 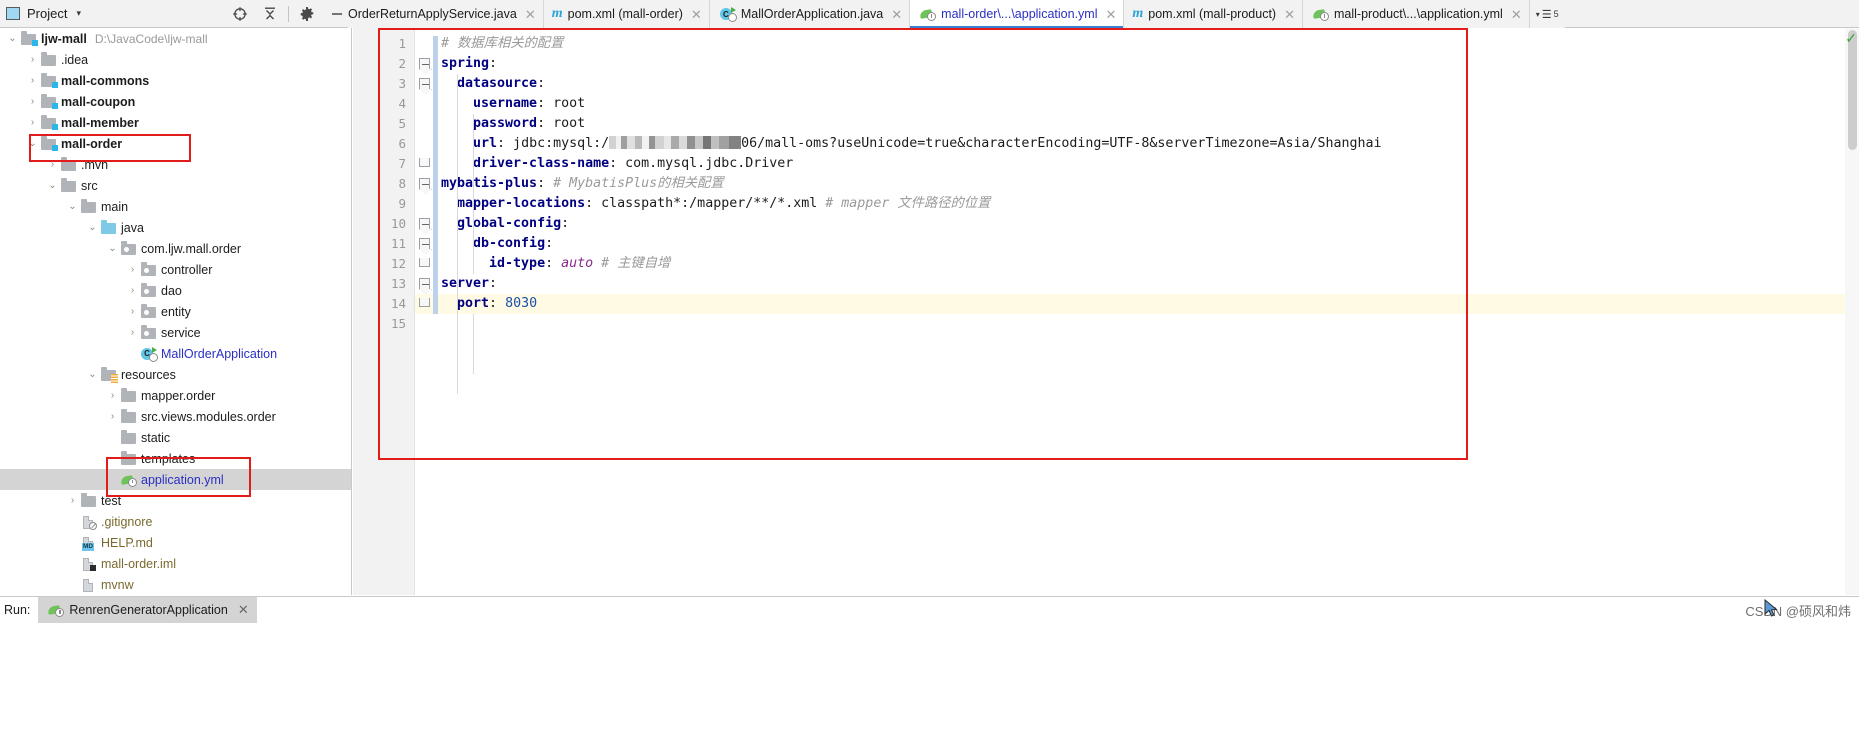 I want to click on maven-icon: m, so click(x=557, y=13).